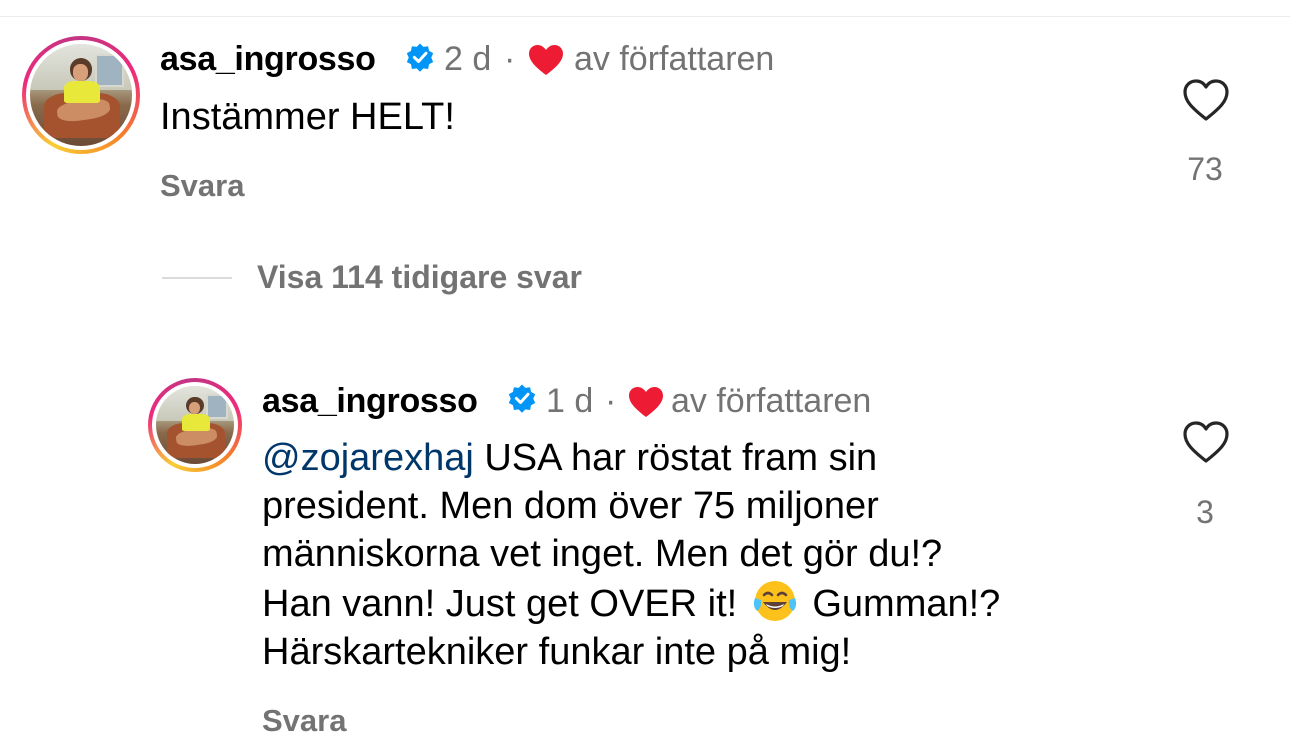 This screenshot has width=1290, height=755. Describe the element at coordinates (500, 604) in the screenshot. I see `comment-line-4-text-a: Han vann! Just get OVER it!` at that location.